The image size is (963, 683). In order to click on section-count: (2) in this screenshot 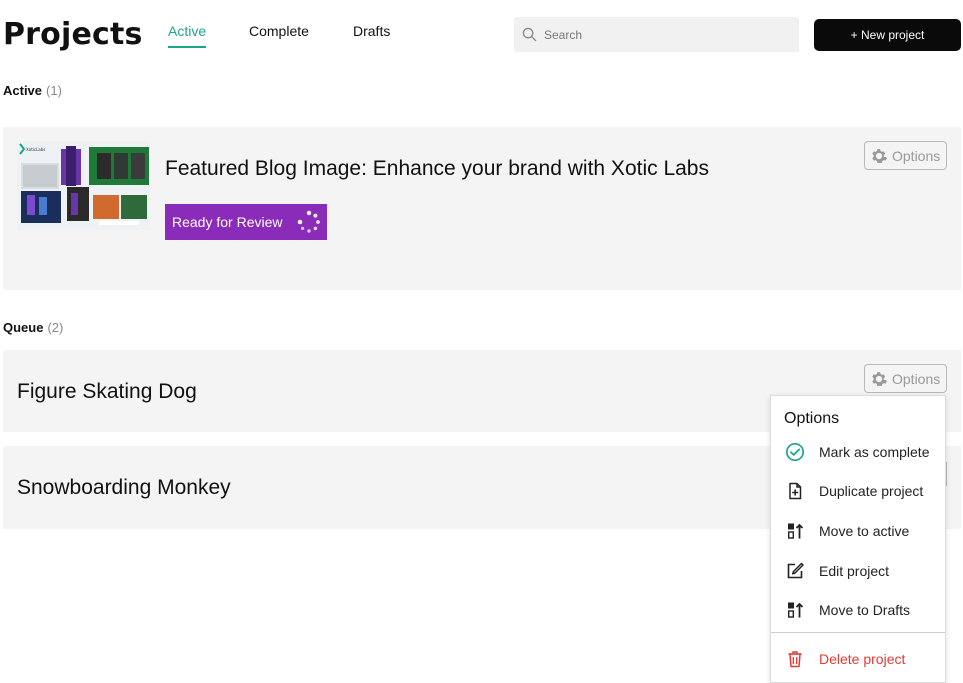, I will do `click(55, 327)`.